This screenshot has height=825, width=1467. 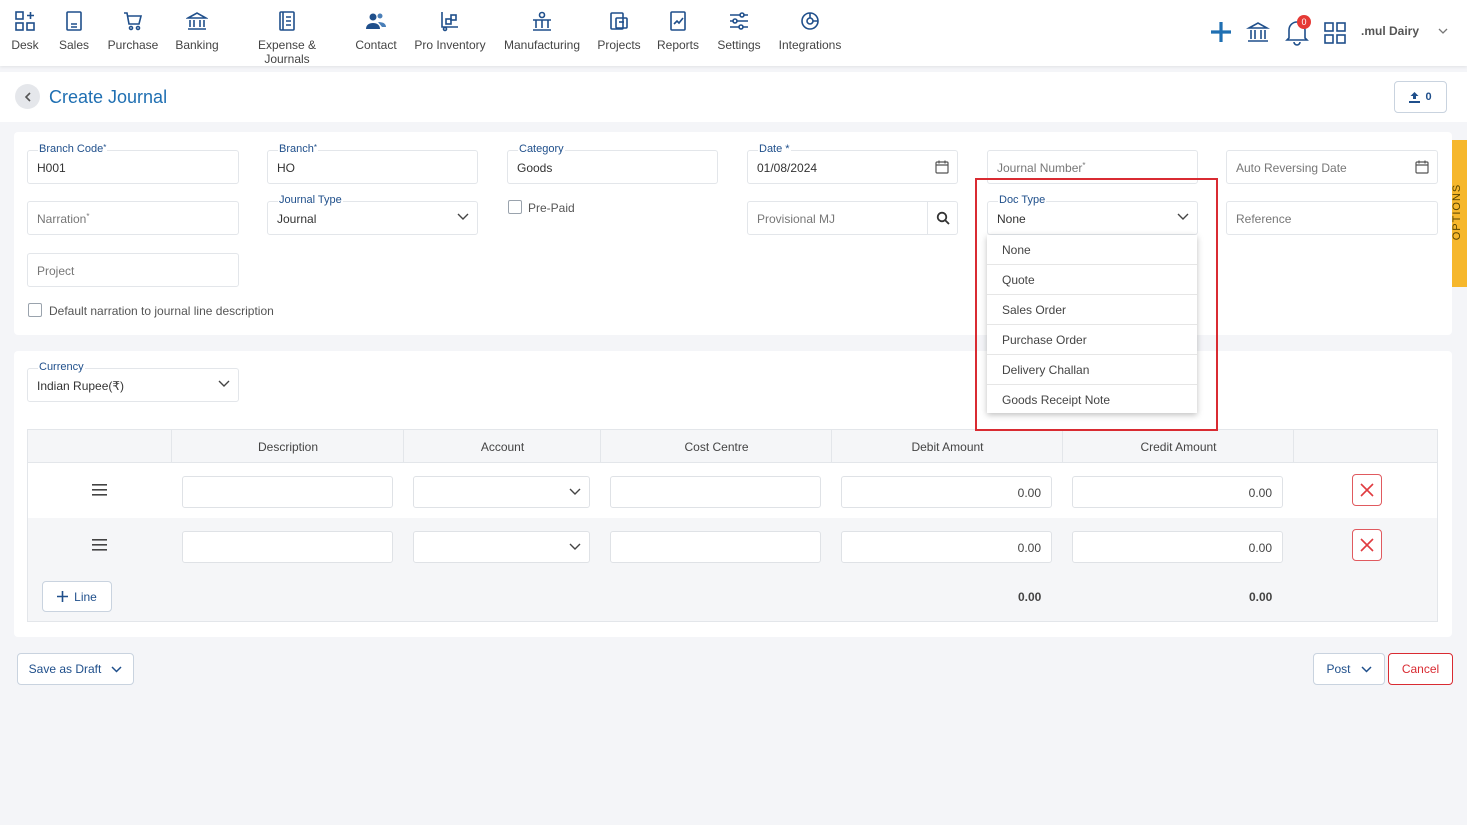 I want to click on default-narration-checkbox, so click(x=35, y=310).